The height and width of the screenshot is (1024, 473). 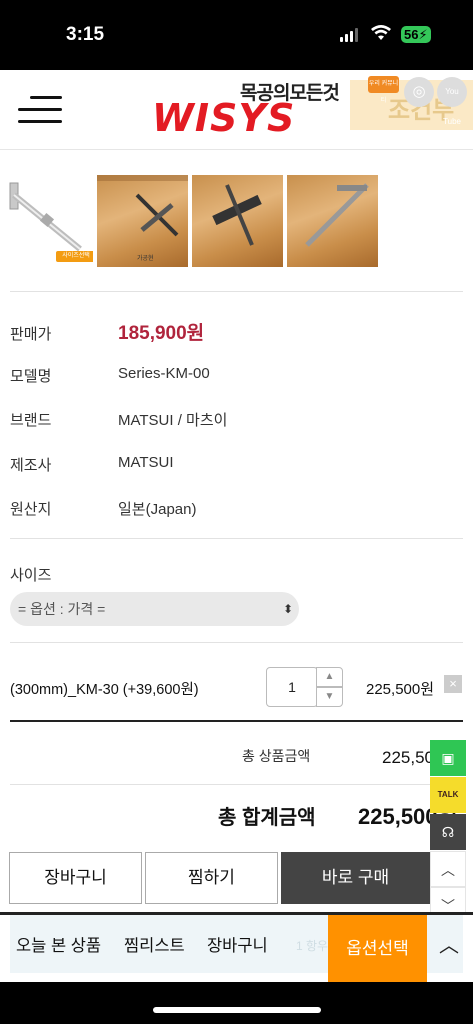 I want to click on chat-icon: ▣, so click(x=448, y=758).